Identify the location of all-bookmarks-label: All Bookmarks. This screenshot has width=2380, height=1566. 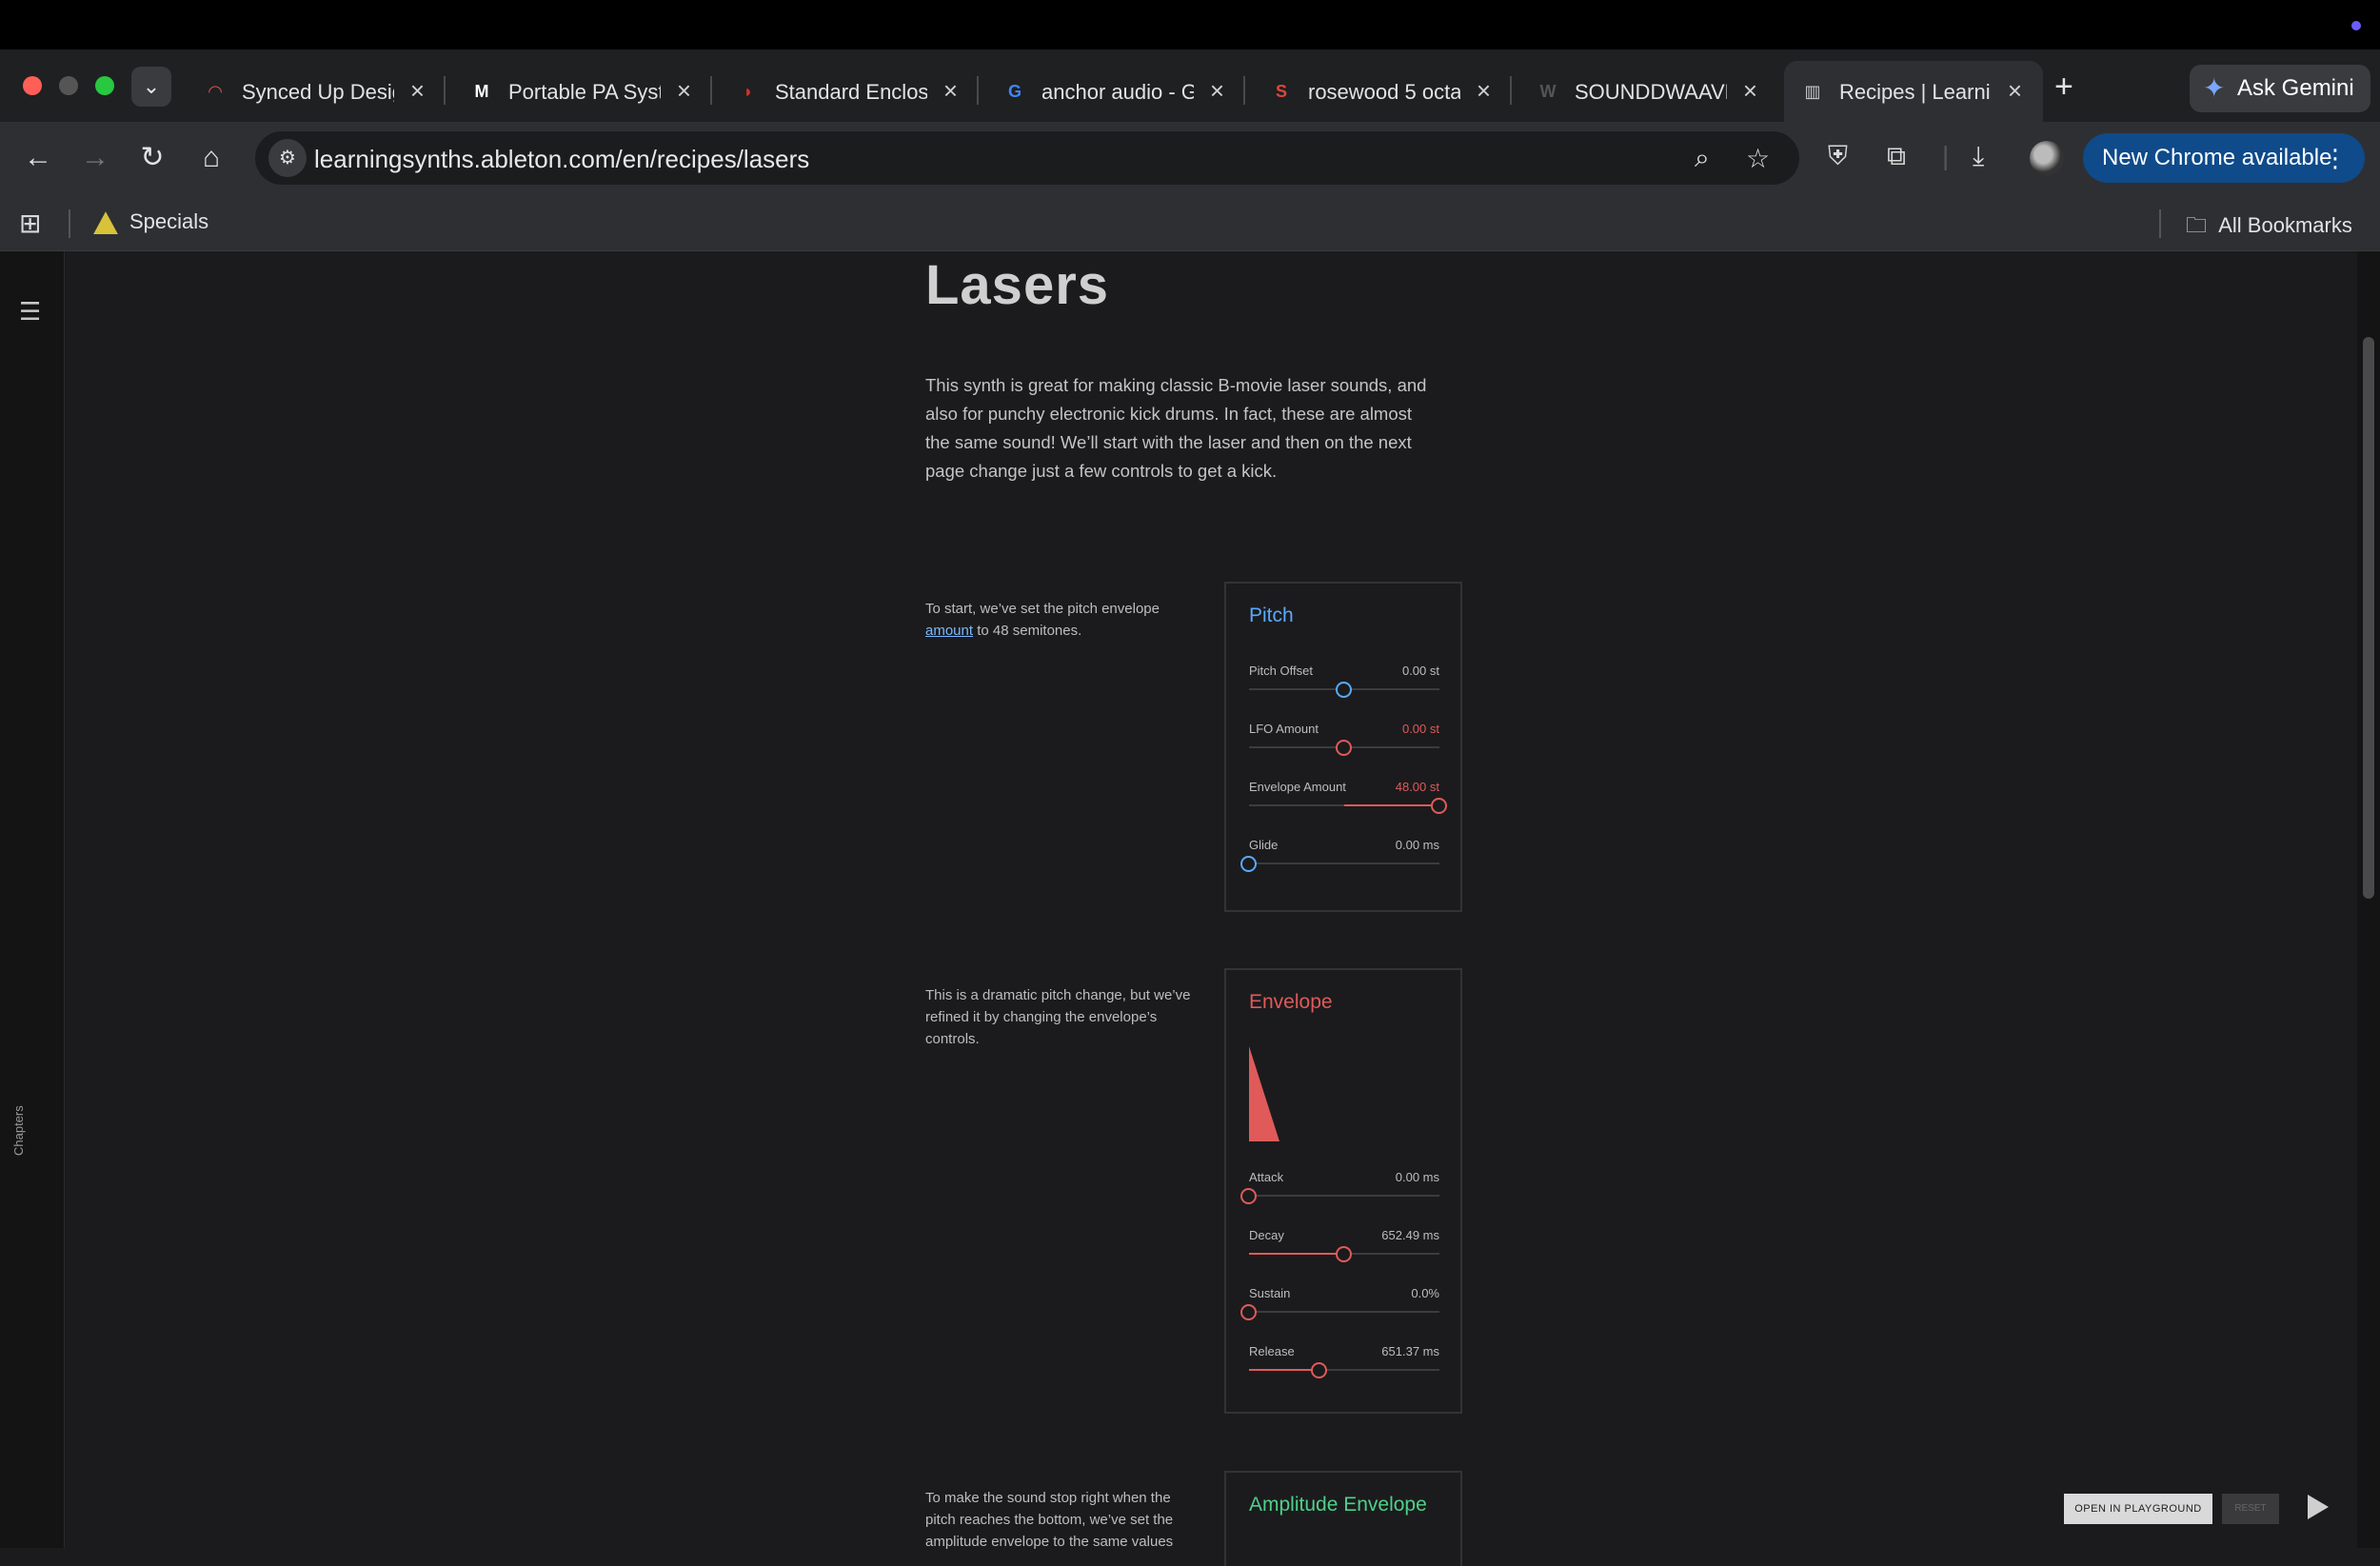
(2285, 225).